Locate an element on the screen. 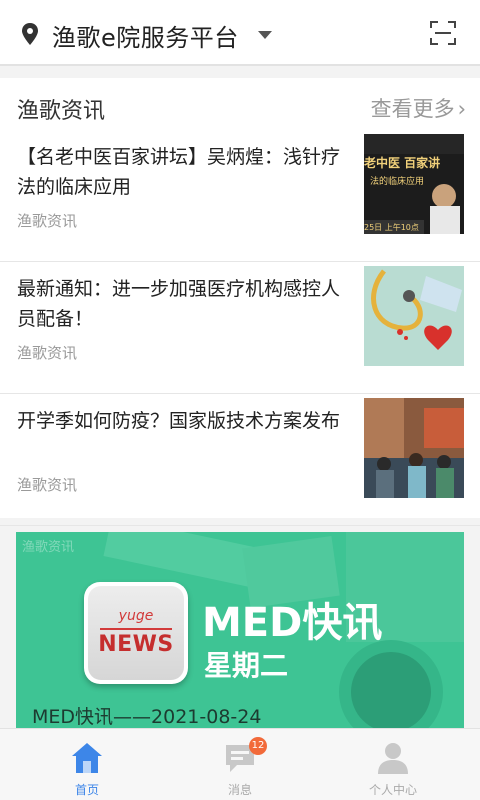  tab-profile: 个人中心 is located at coordinates (393, 764).